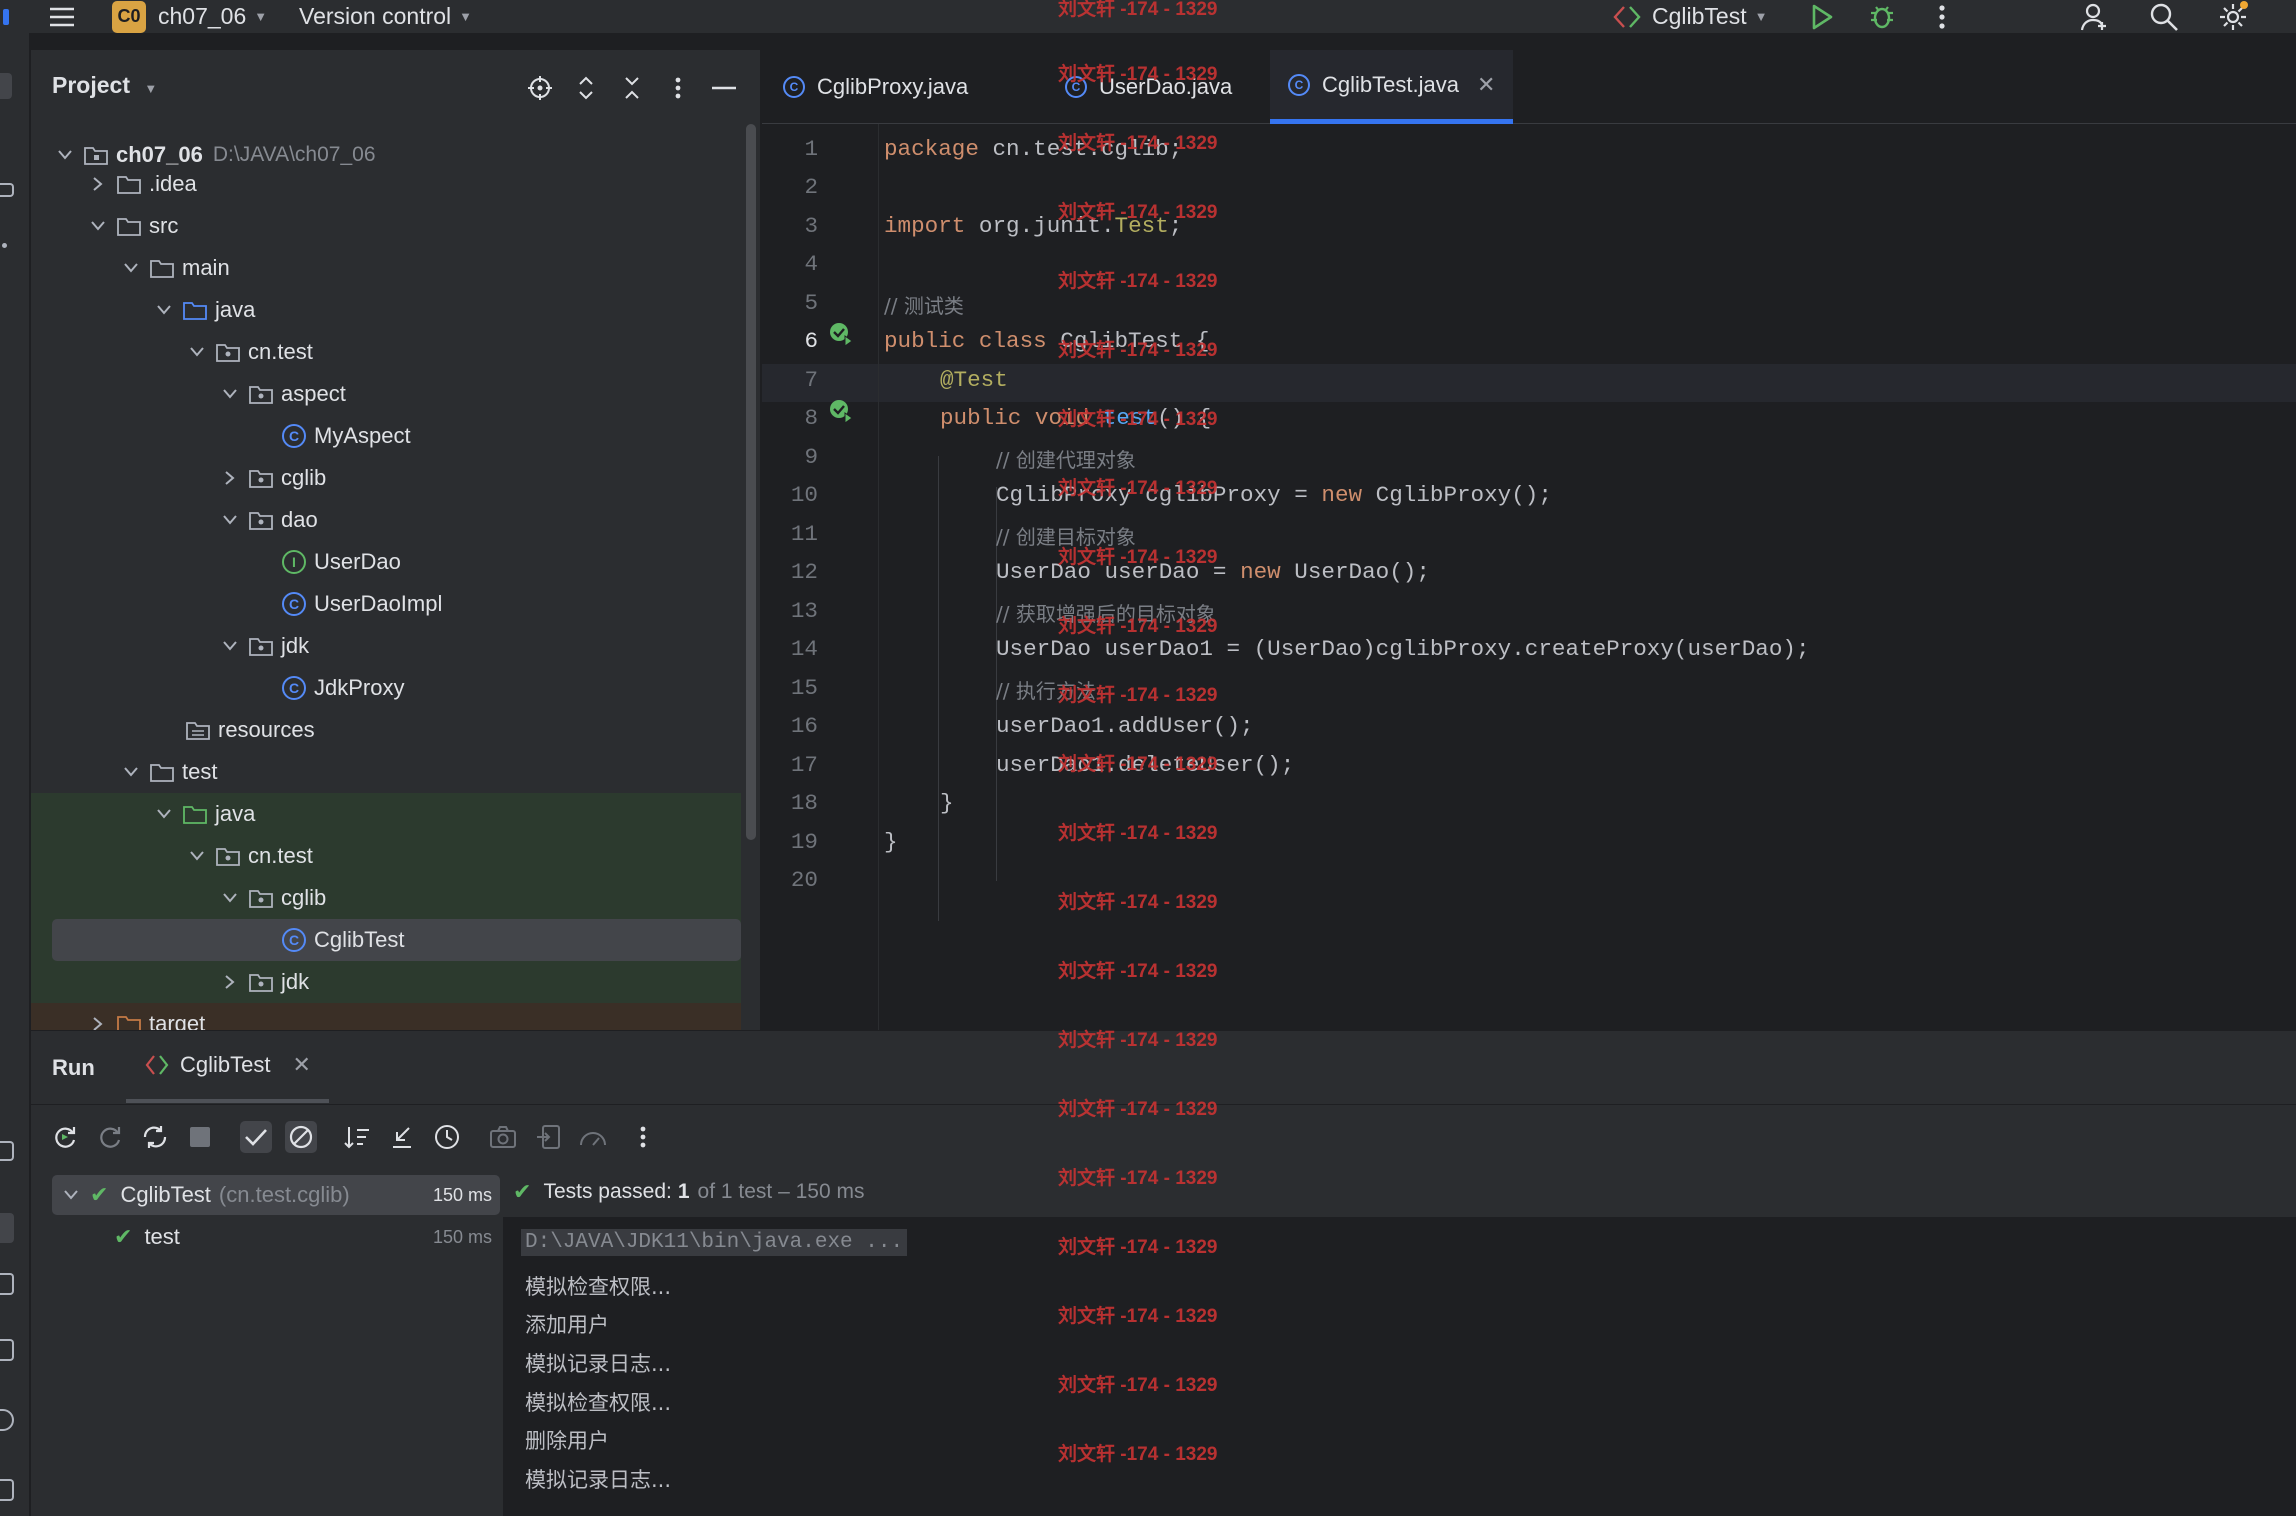  What do you see at coordinates (386, 268) in the screenshot?
I see `tree-item-main: main` at bounding box center [386, 268].